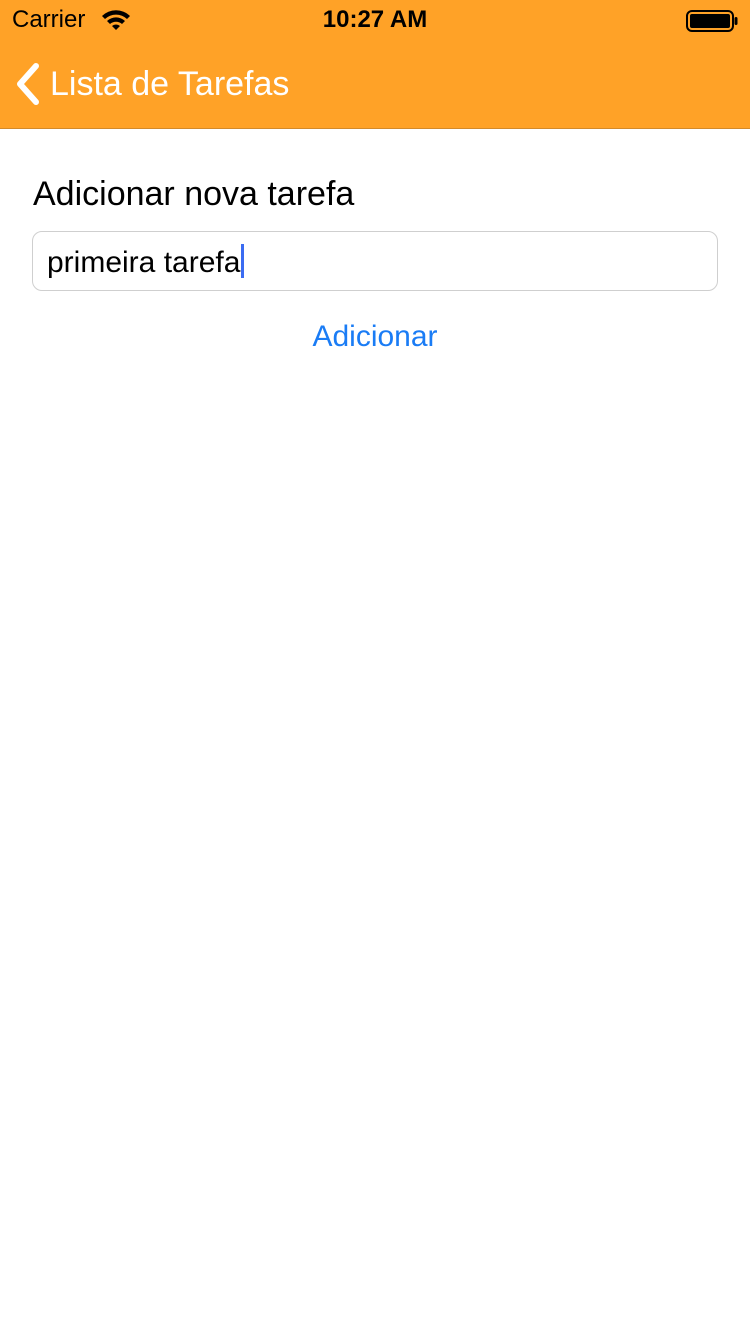  I want to click on task-input-value: primeira tarefa, so click(146, 262).